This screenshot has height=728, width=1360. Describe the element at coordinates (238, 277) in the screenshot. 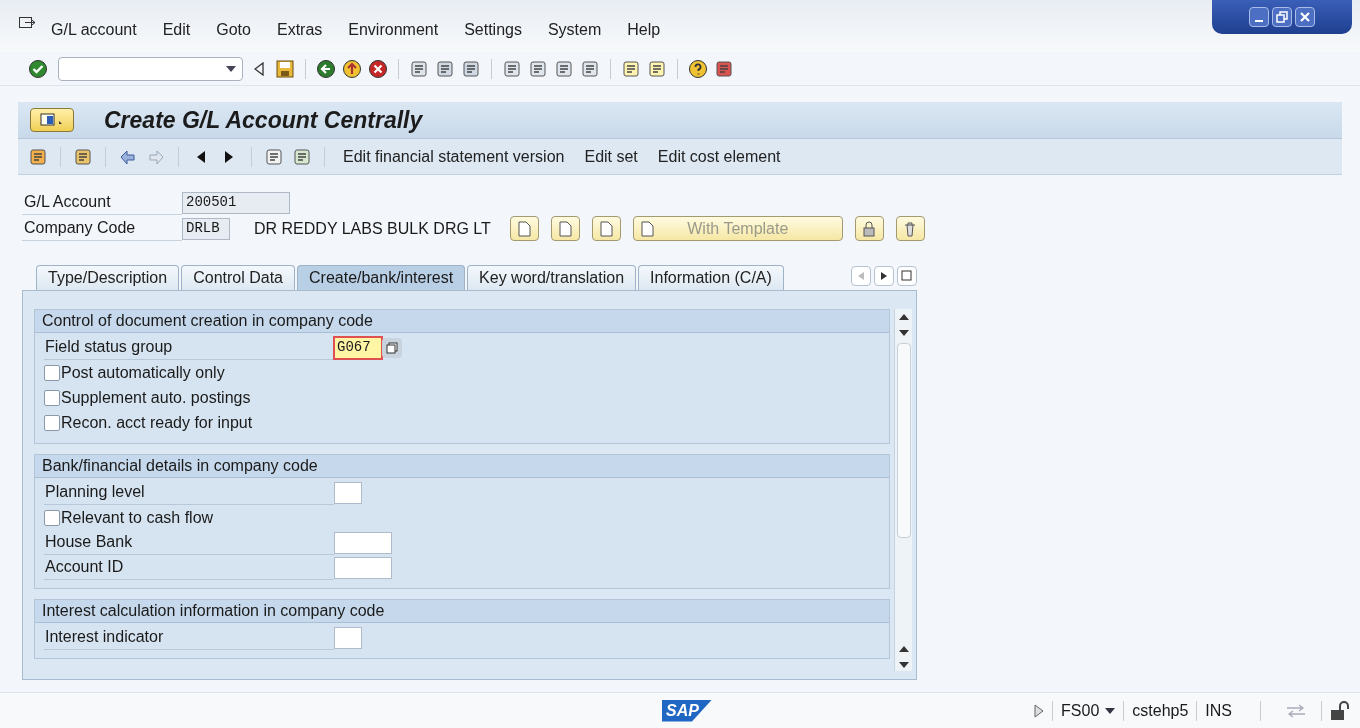

I see `tab: Control Data` at that location.